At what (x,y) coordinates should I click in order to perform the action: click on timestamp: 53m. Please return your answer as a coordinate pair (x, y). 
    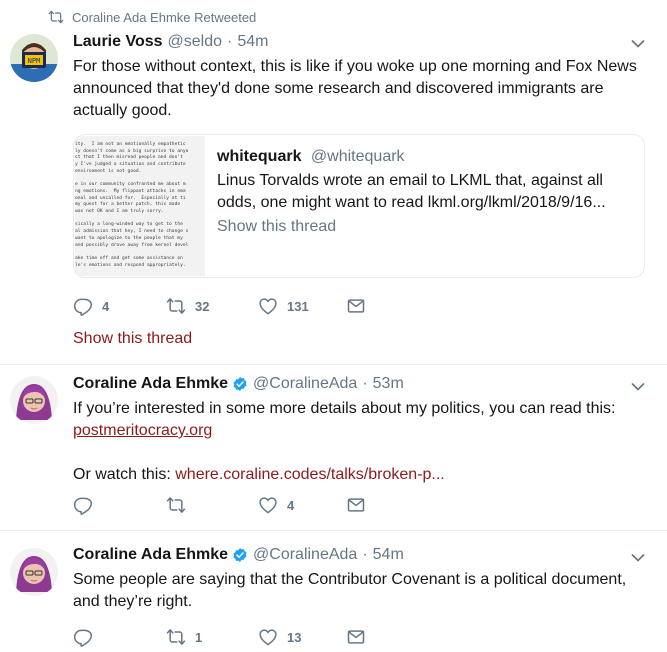
    Looking at the image, I should click on (388, 384).